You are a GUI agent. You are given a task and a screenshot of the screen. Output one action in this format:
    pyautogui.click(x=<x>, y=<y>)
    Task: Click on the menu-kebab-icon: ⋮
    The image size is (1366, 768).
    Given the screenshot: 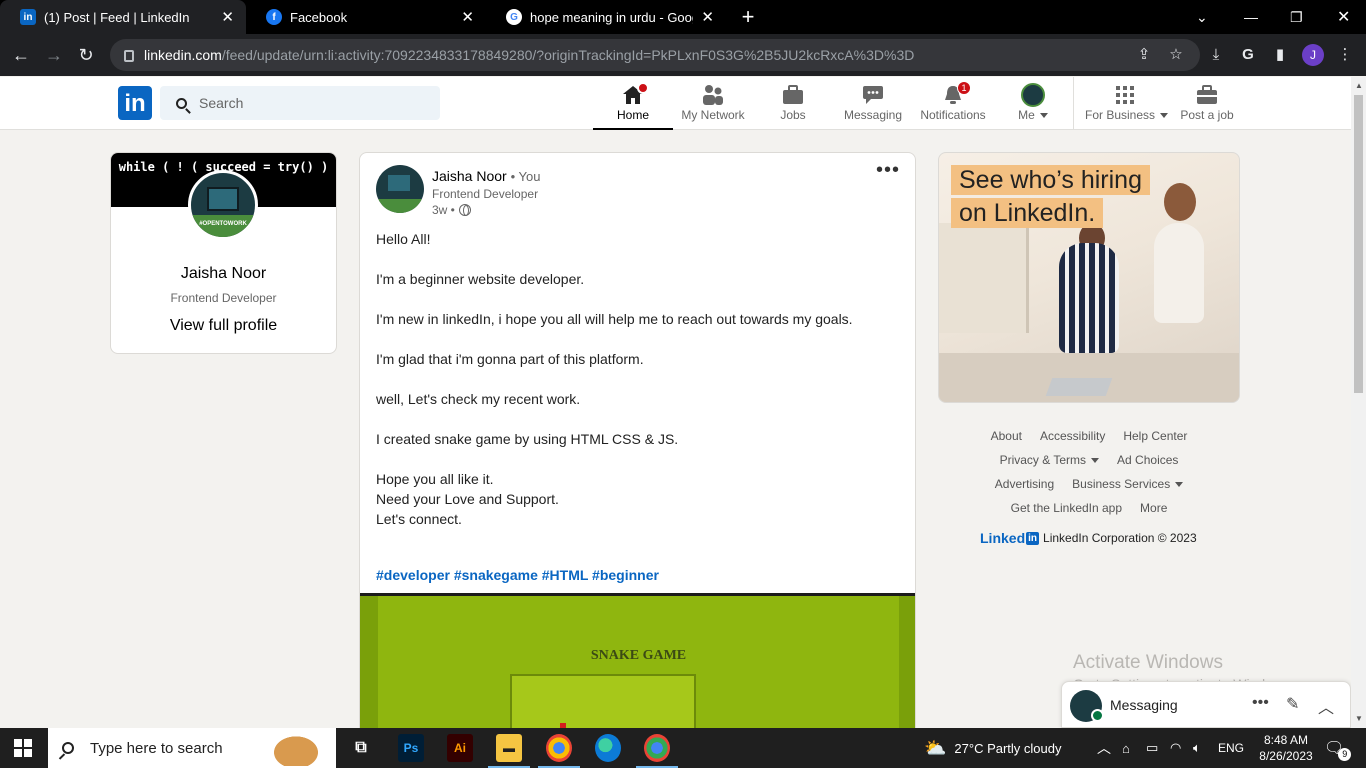 What is the action you would take?
    pyautogui.click(x=1345, y=55)
    